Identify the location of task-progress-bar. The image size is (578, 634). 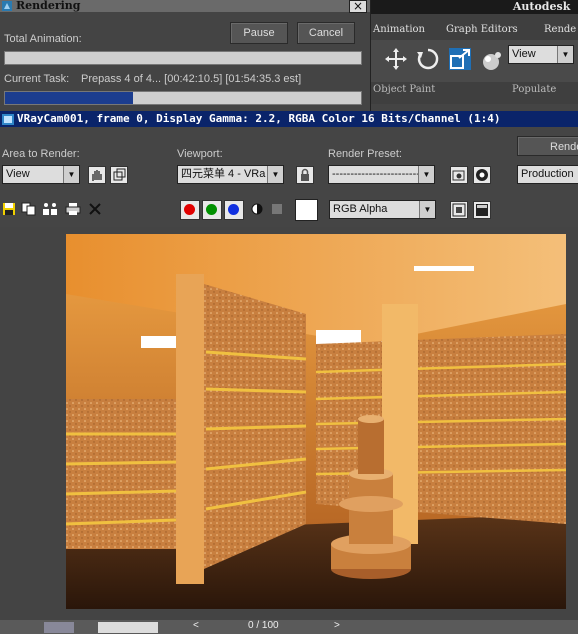
(183, 98).